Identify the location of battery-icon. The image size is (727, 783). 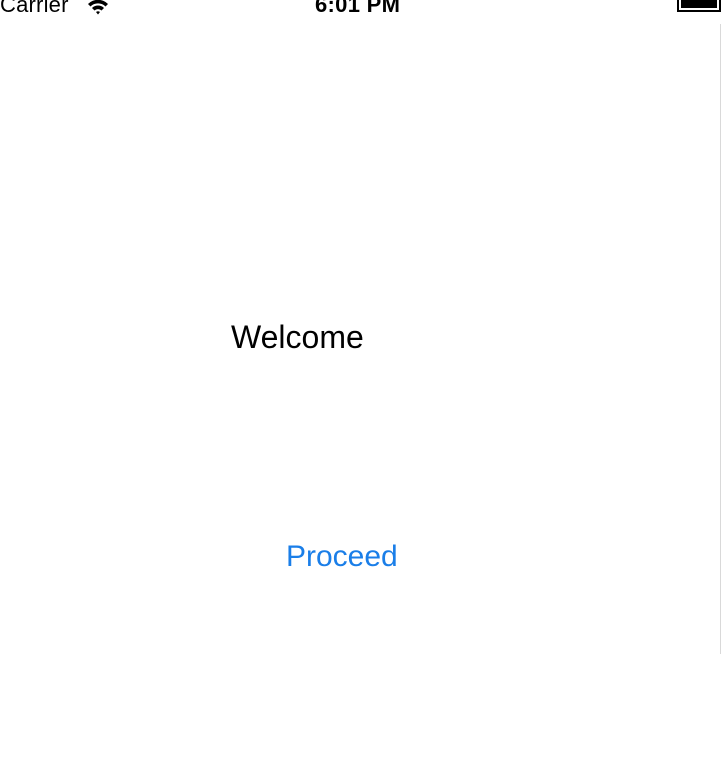
(699, 6).